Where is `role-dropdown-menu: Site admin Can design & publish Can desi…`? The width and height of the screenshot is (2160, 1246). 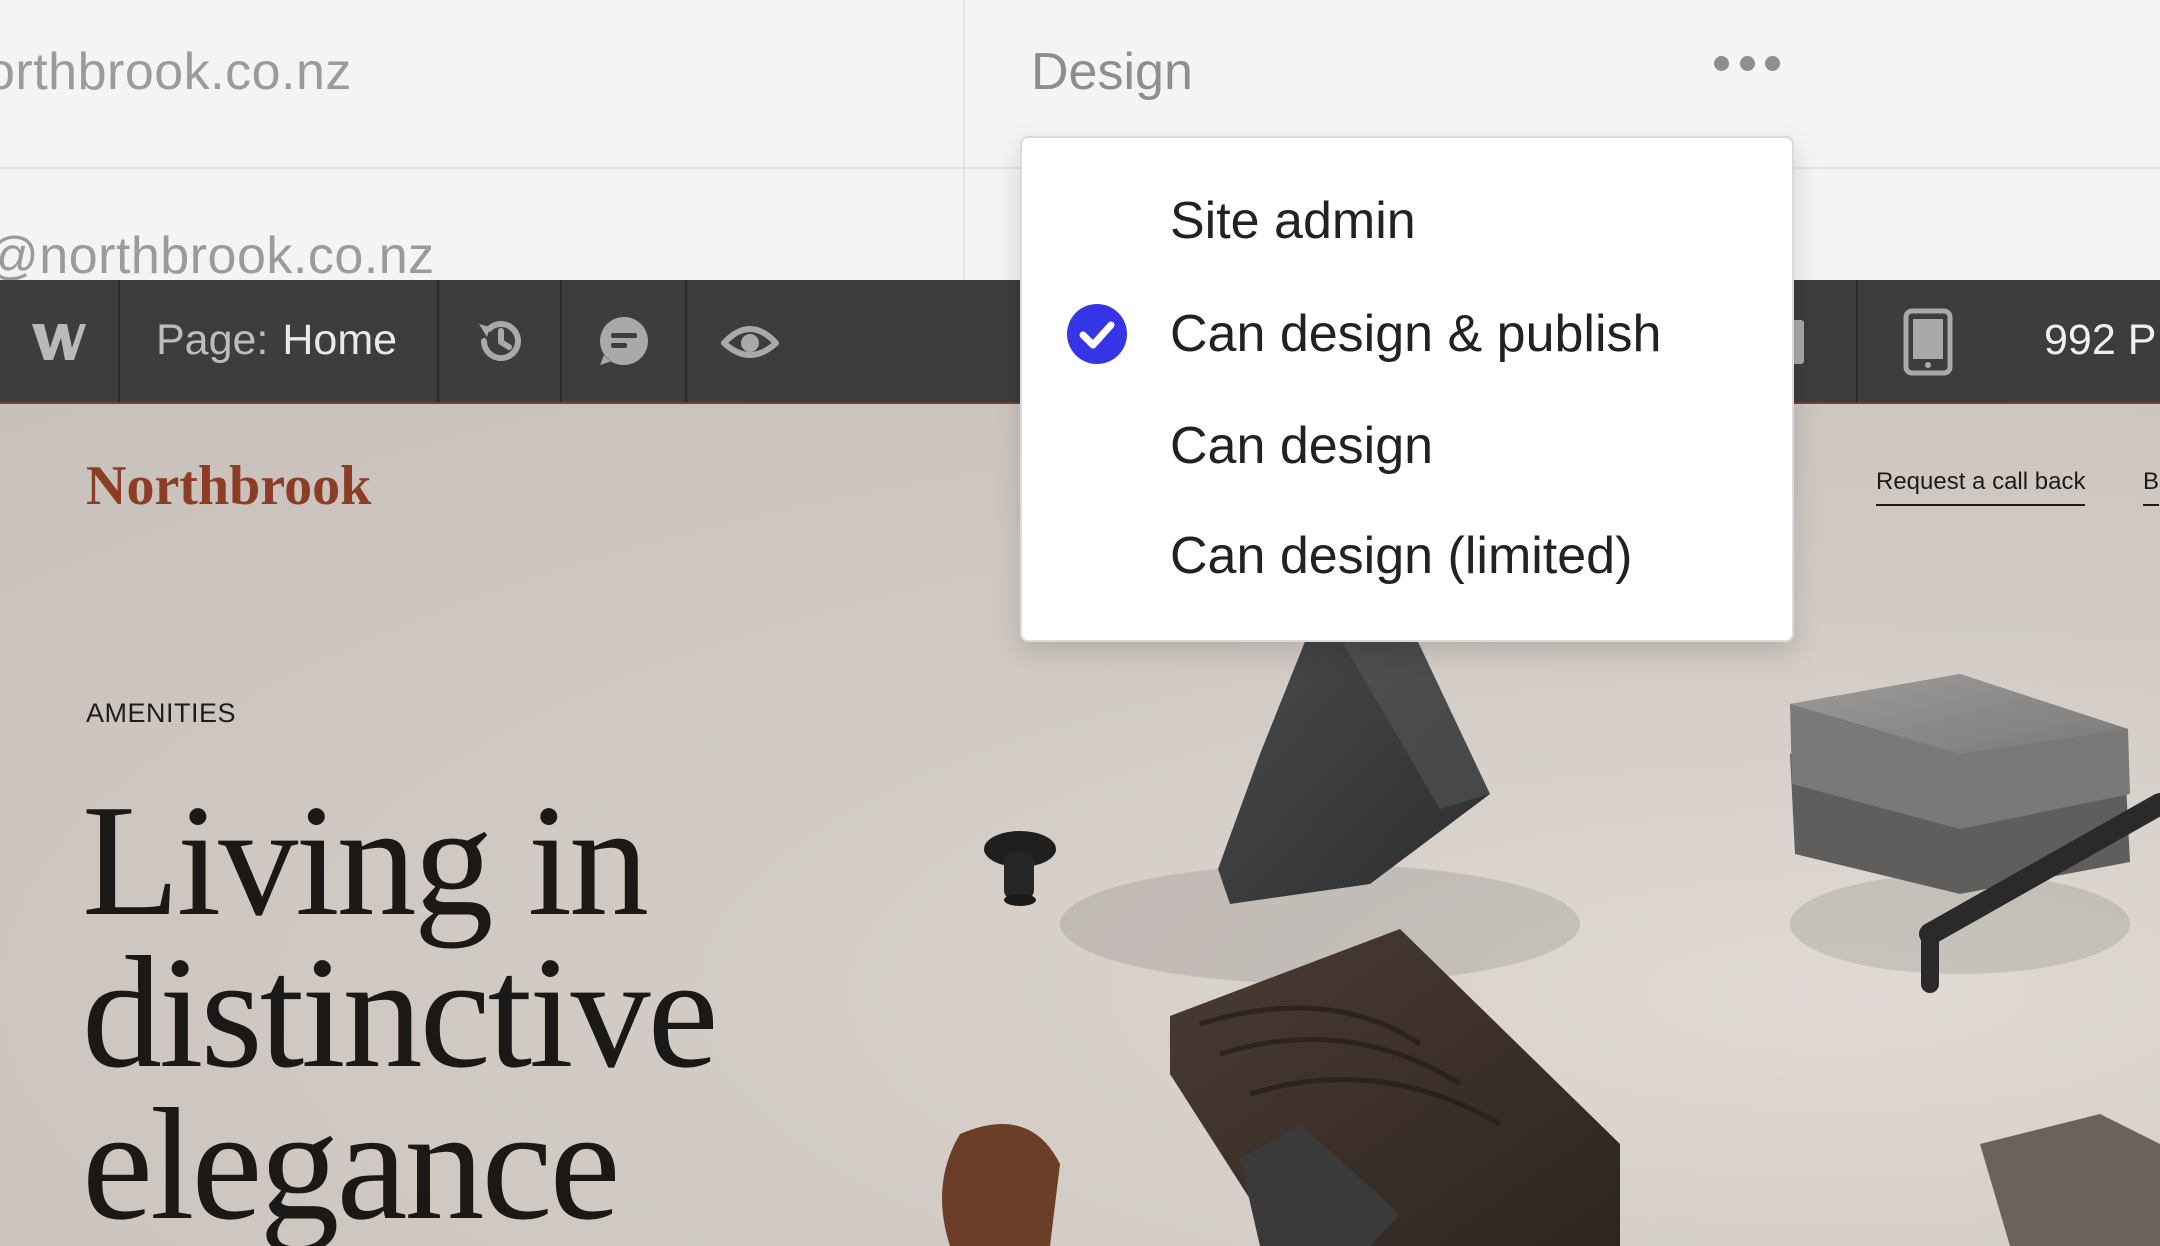 role-dropdown-menu: Site admin Can design & publish Can desi… is located at coordinates (1407, 389).